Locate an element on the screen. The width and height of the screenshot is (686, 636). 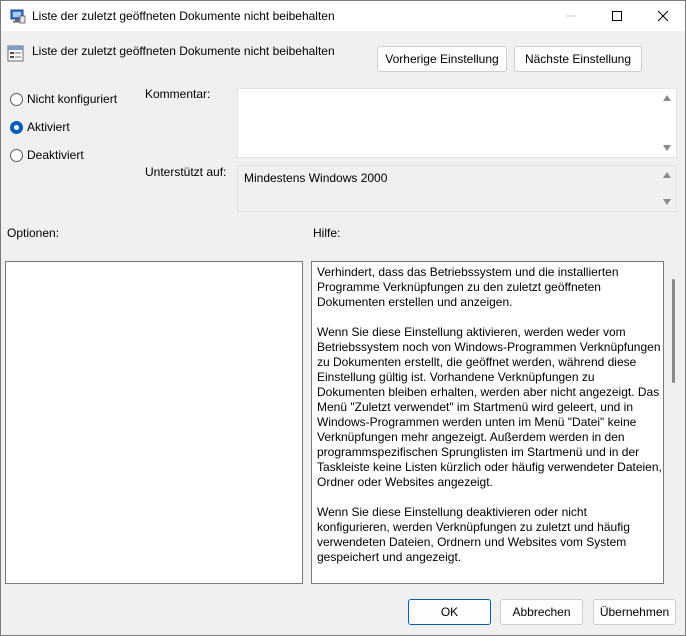
radio-disabled: Deaktiviert is located at coordinates (47, 155).